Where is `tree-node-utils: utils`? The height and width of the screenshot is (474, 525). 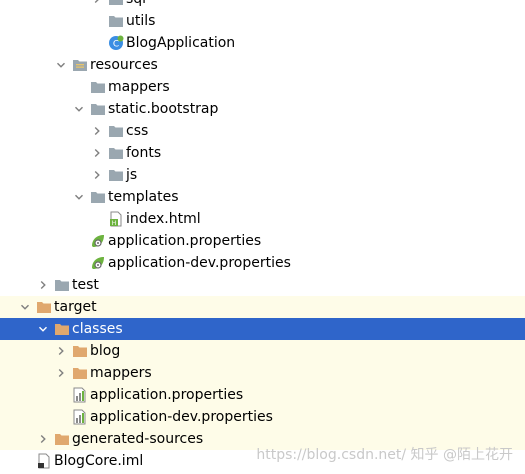
tree-node-utils: utils is located at coordinates (262, 21).